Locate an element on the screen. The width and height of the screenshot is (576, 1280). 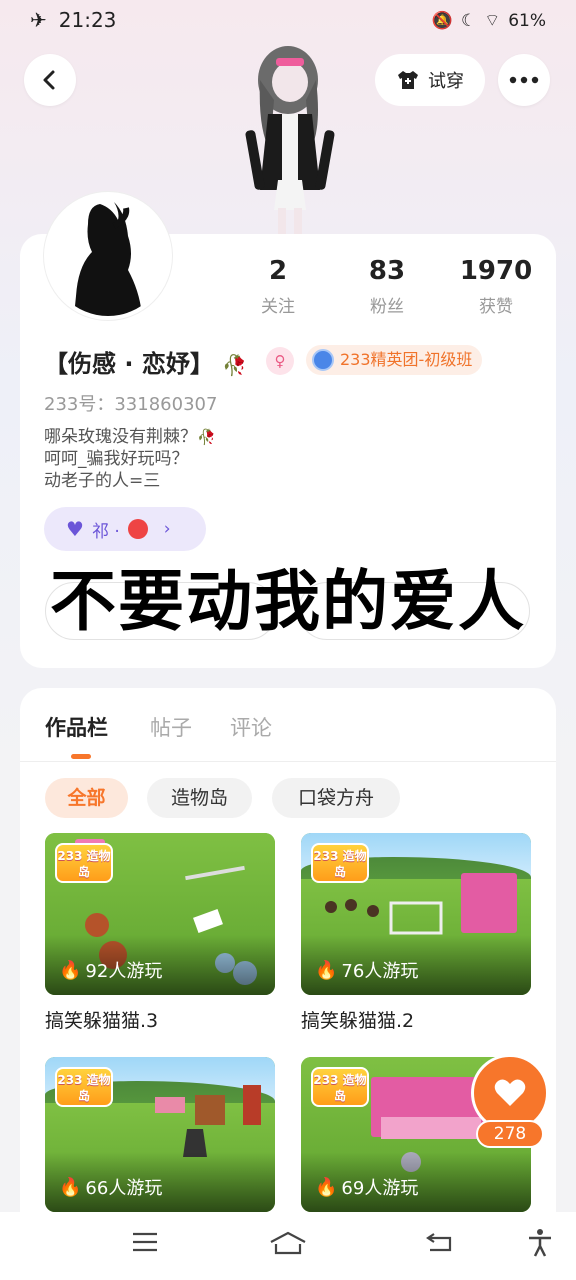
level-medal-icon is located at coordinates (323, 360).